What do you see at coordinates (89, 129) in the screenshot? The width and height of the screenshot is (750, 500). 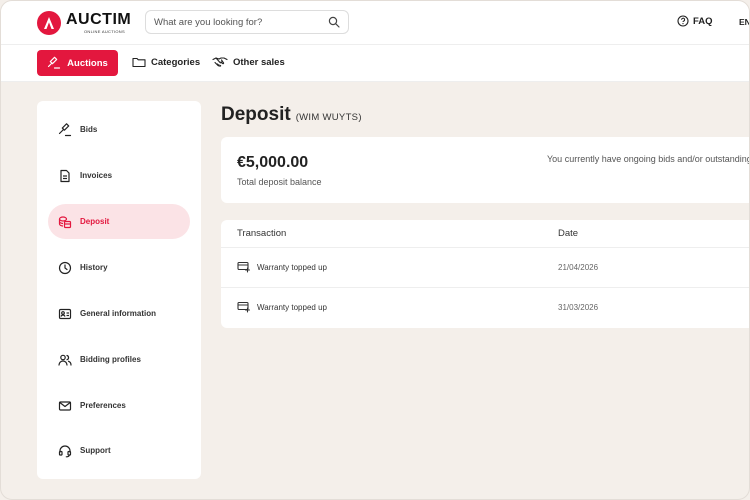 I see `sidebar-item-label: Bids` at bounding box center [89, 129].